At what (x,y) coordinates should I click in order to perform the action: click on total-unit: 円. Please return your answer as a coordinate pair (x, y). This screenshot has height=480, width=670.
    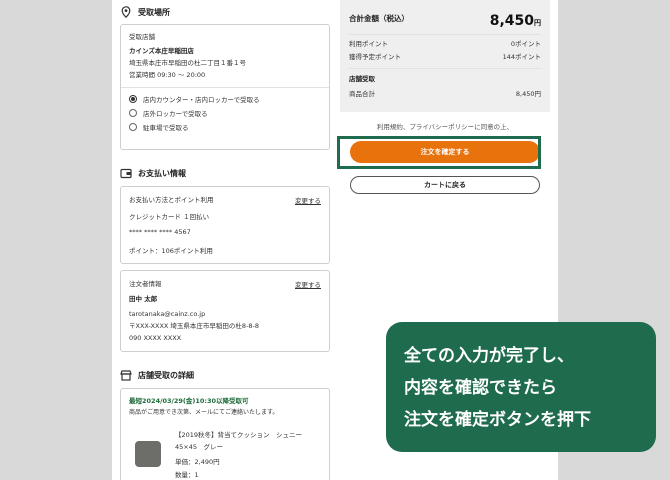
    Looking at the image, I should click on (537, 22).